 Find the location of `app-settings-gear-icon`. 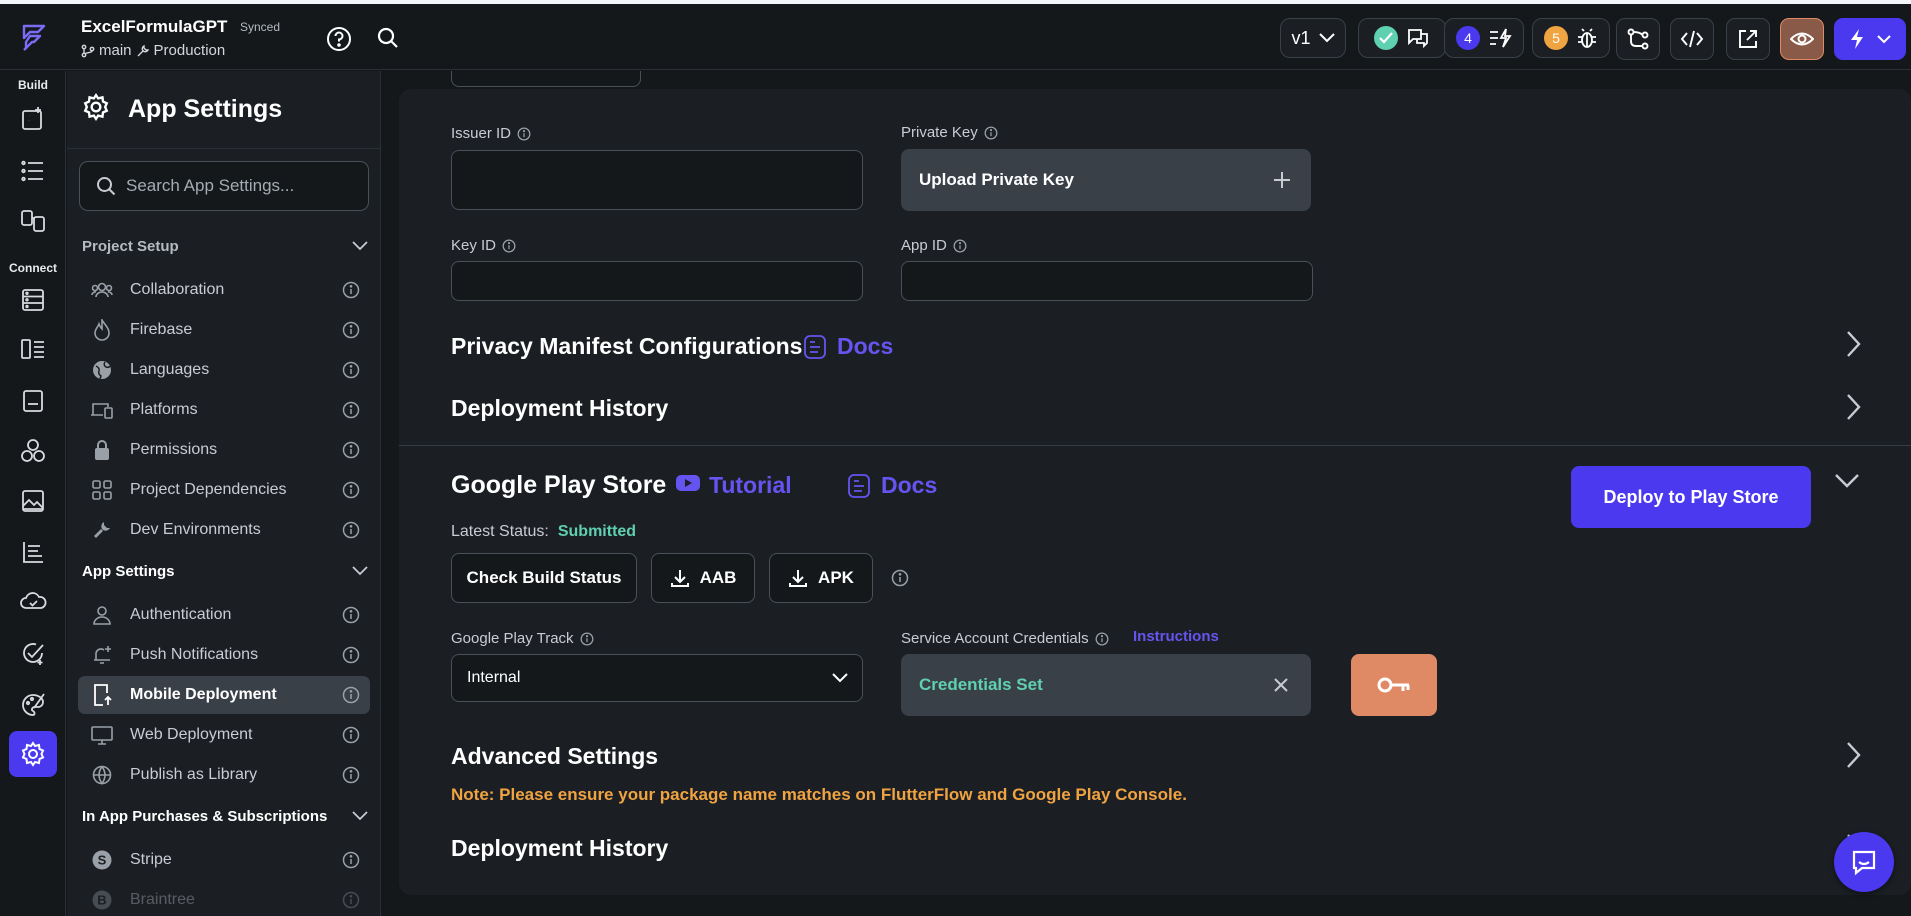

app-settings-gear-icon is located at coordinates (33, 754).